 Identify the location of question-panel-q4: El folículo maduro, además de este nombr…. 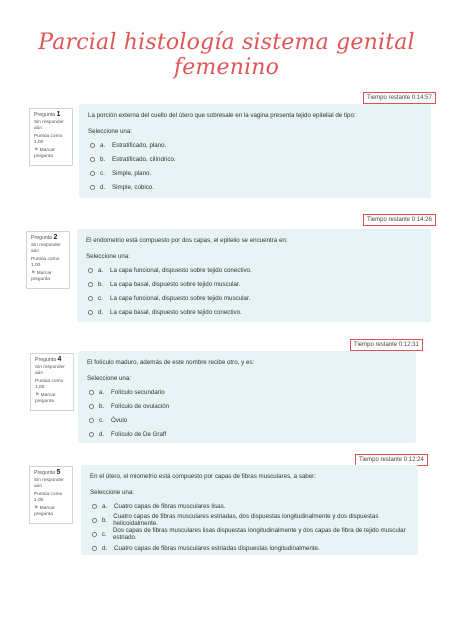
(247, 397).